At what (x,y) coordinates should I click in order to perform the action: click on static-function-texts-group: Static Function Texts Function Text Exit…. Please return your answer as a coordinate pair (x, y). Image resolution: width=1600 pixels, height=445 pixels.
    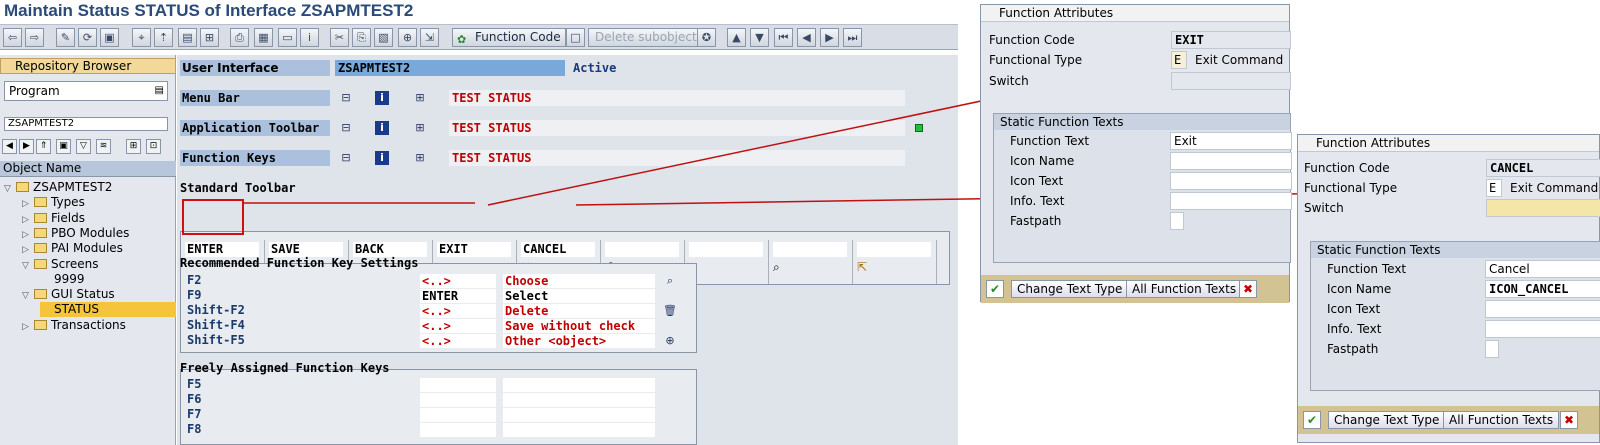
    Looking at the image, I should click on (1142, 188).